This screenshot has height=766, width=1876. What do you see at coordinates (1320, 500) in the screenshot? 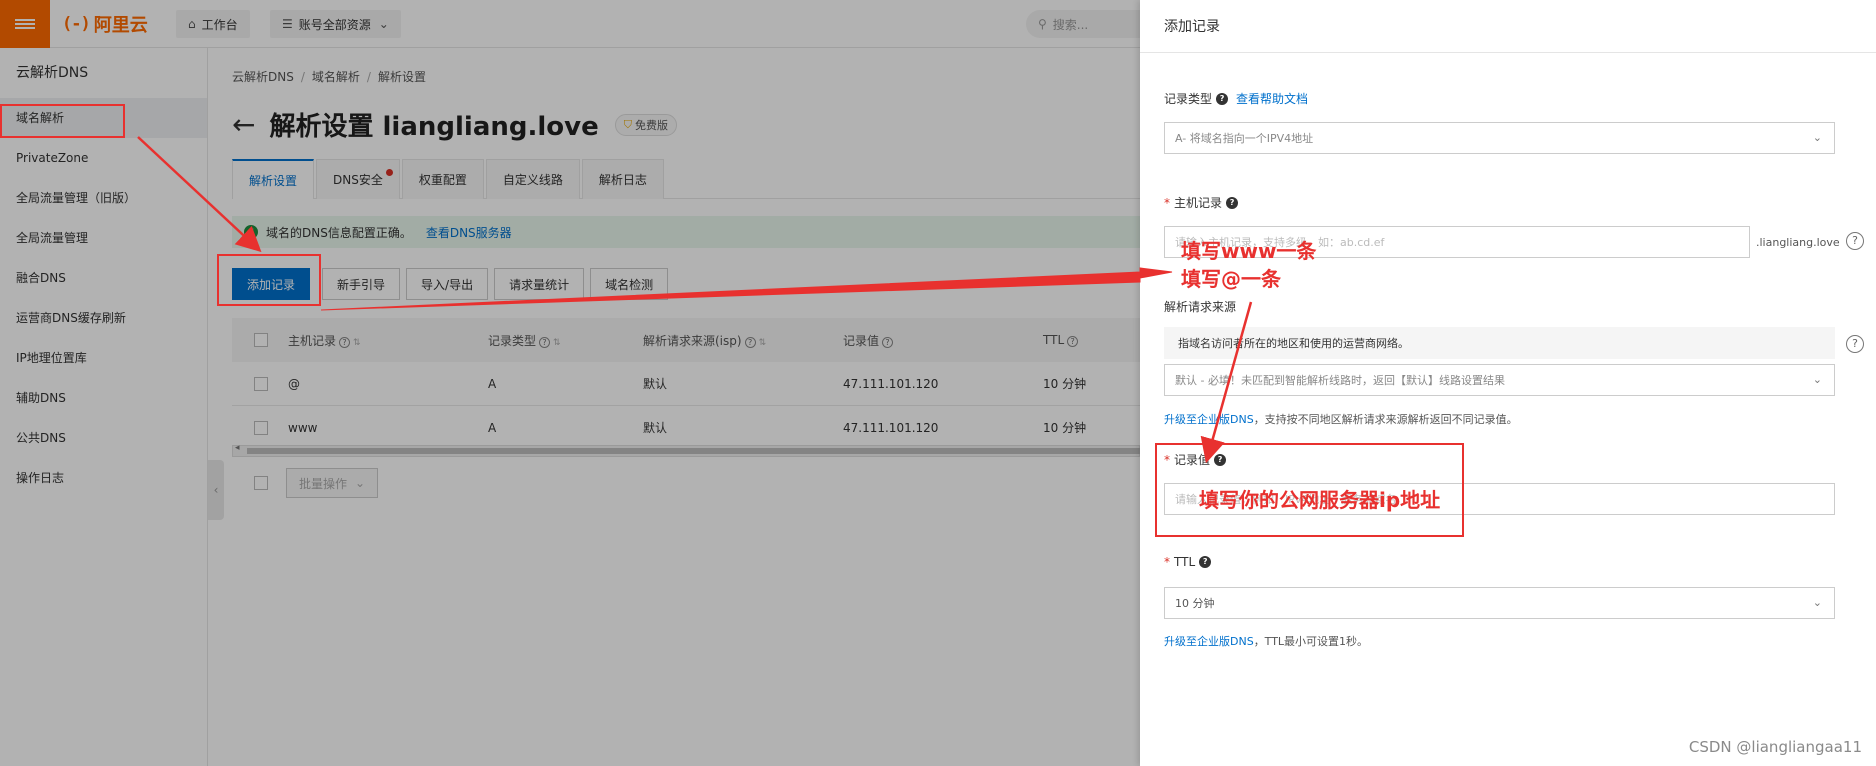
I see `annotation-record-value: 填写你的公网服务器ip地址` at bounding box center [1320, 500].